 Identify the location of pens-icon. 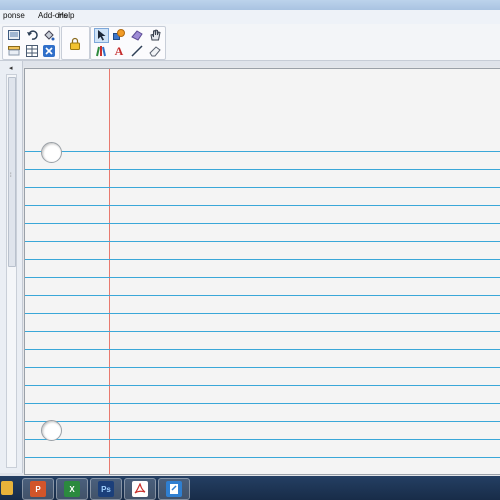
(101, 51).